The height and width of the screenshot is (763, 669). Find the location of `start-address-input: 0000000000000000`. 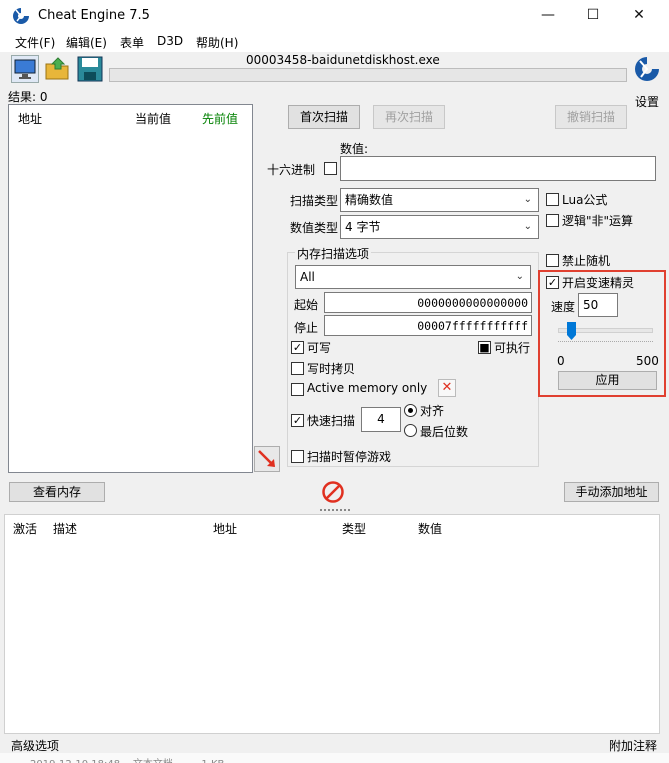

start-address-input: 0000000000000000 is located at coordinates (428, 302).